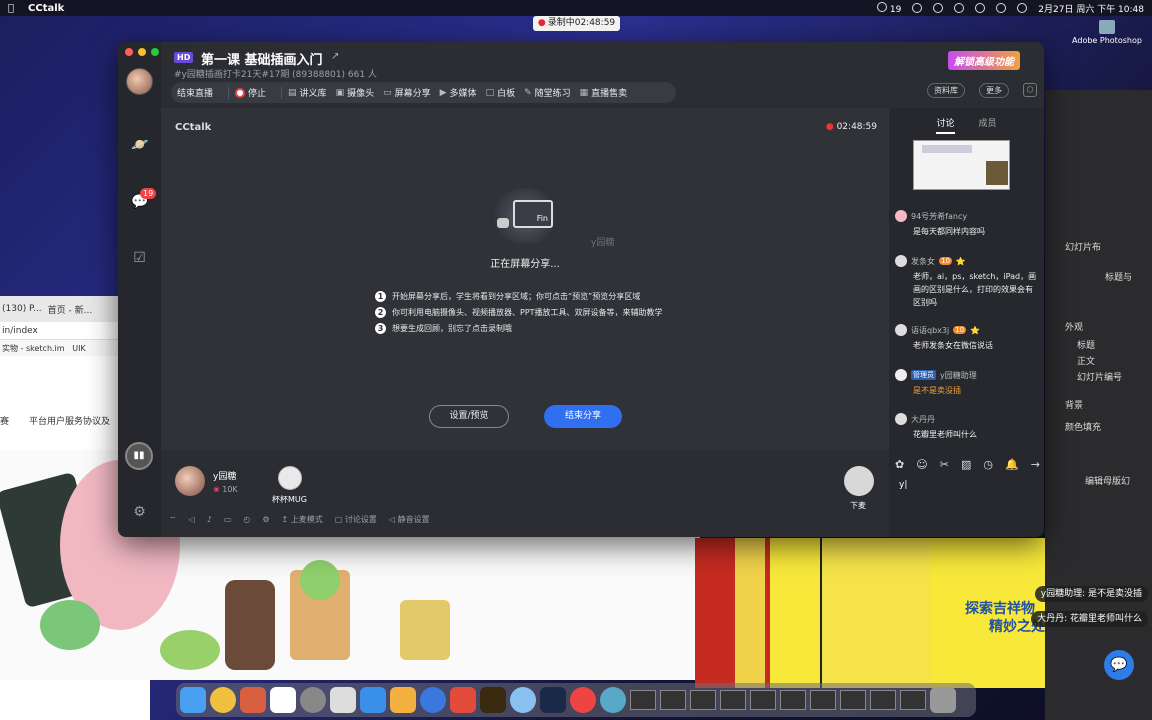 Image resolution: width=1152 pixels, height=720 pixels. I want to click on user-avatar, so click(139, 81).